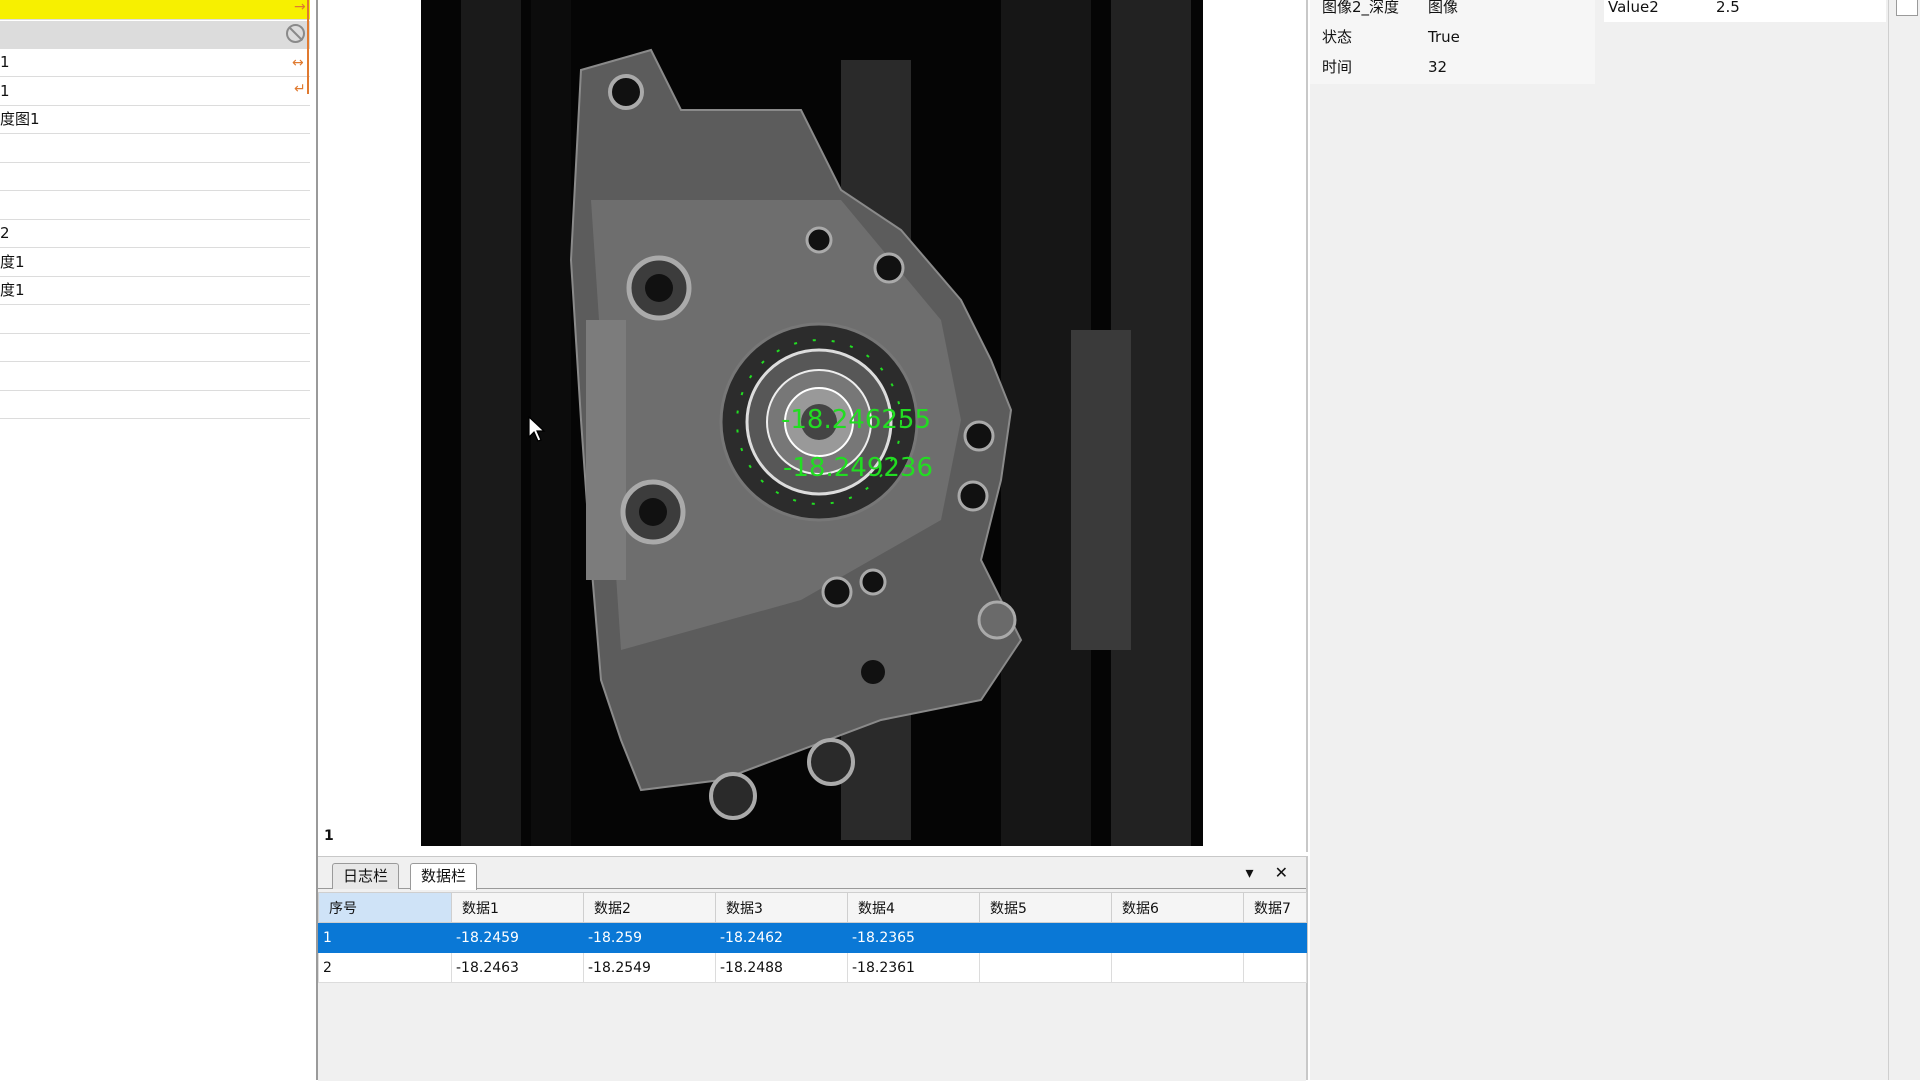 The image size is (1920, 1081). What do you see at coordinates (537, 429) in the screenshot?
I see `mouse-cursor-icon` at bounding box center [537, 429].